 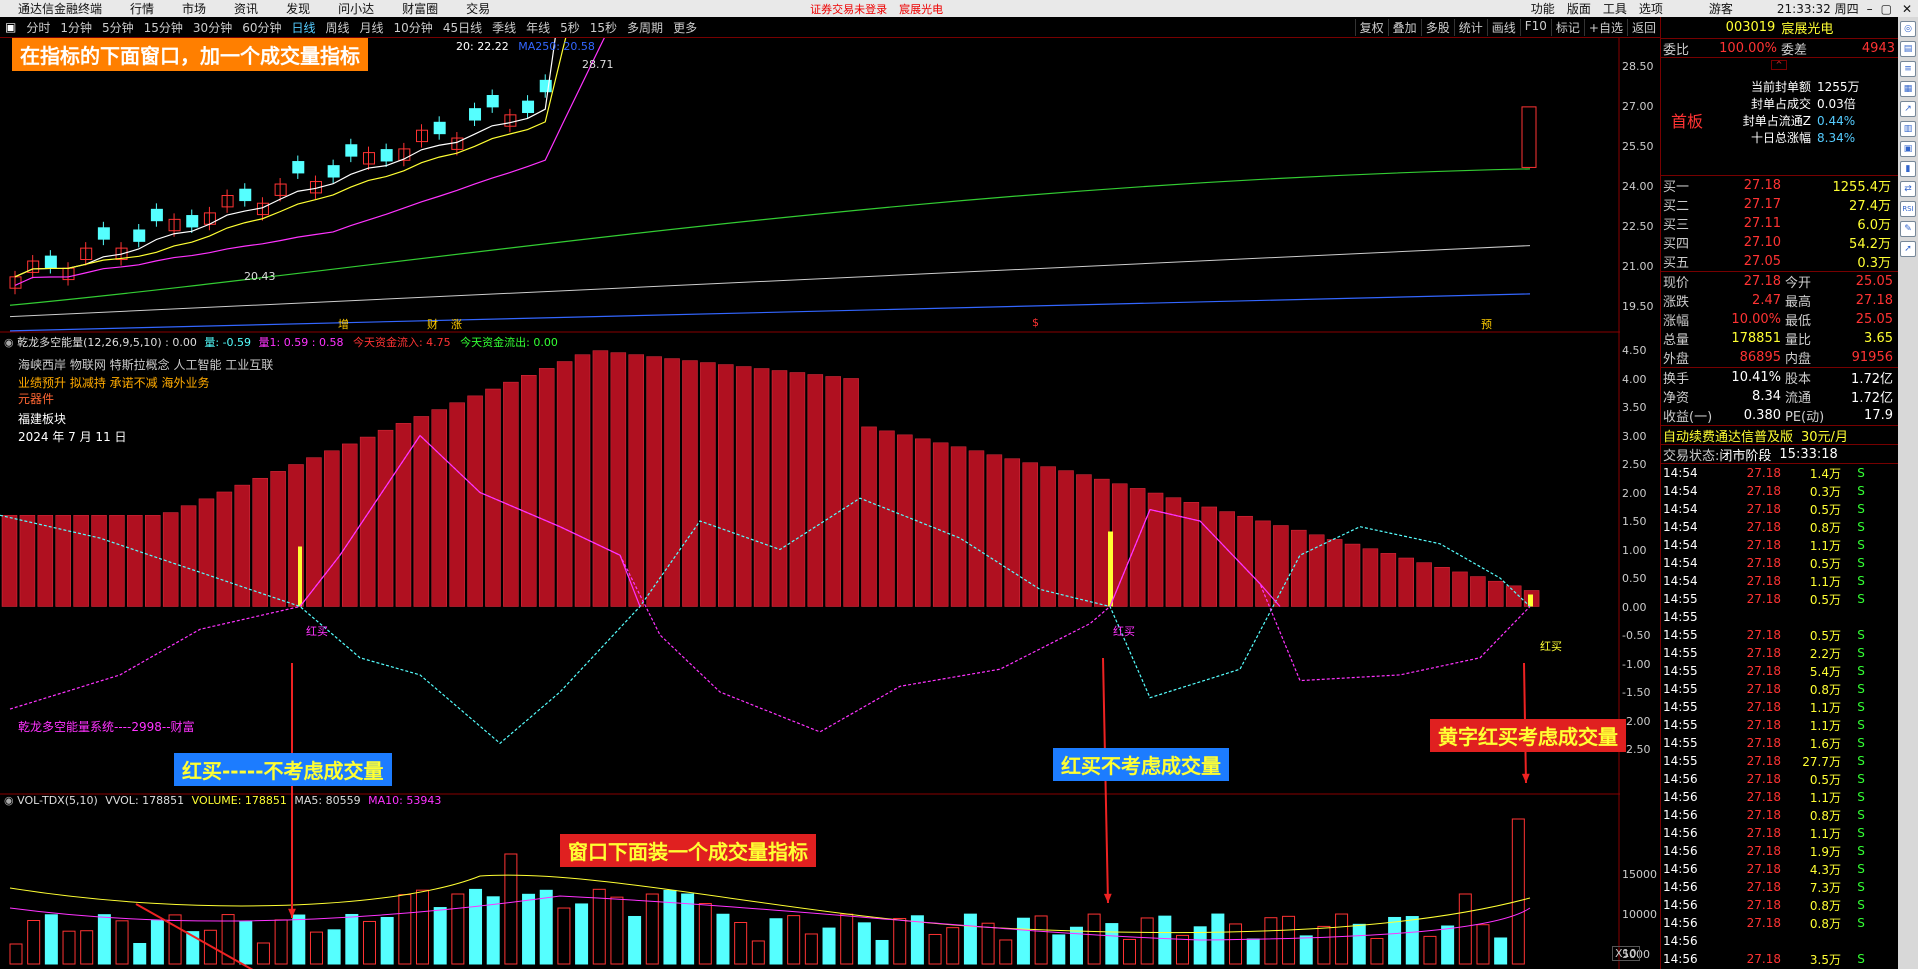 What do you see at coordinates (106, 727) in the screenshot?
I see `system-name: 乾龙多空能量系统----2998--财富` at bounding box center [106, 727].